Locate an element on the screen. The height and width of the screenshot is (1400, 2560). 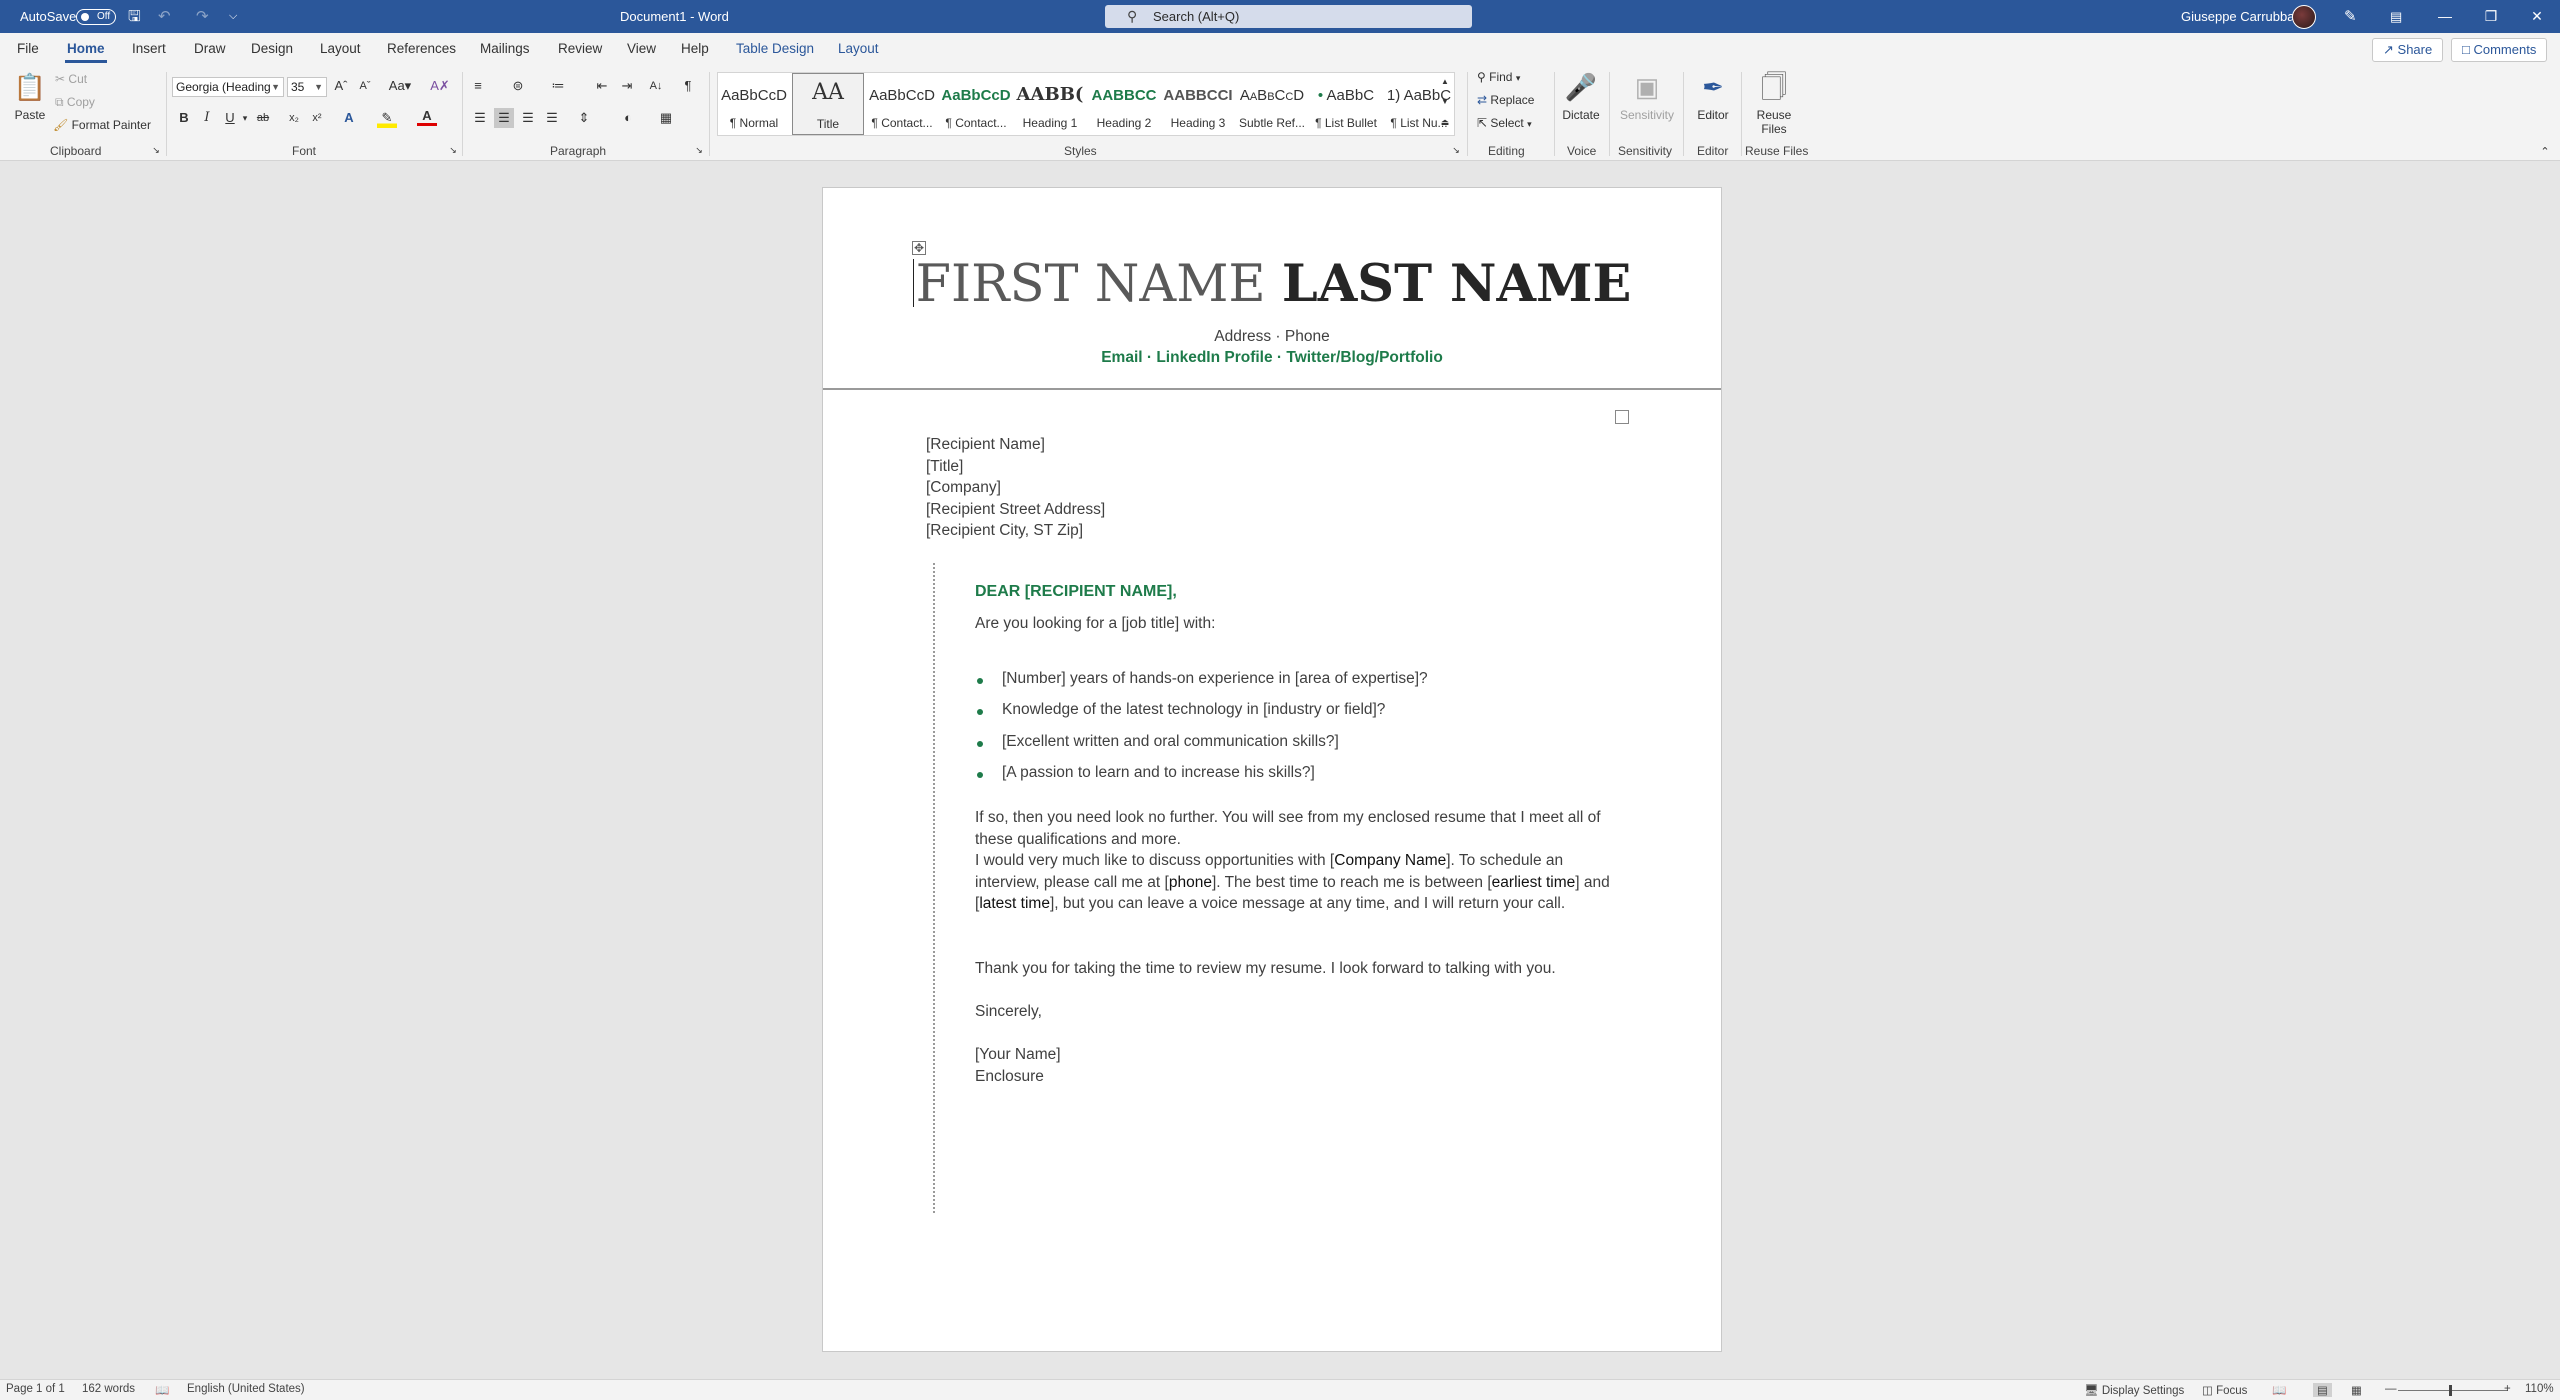
numbering-icon: ⊜ is located at coordinates (518, 86).